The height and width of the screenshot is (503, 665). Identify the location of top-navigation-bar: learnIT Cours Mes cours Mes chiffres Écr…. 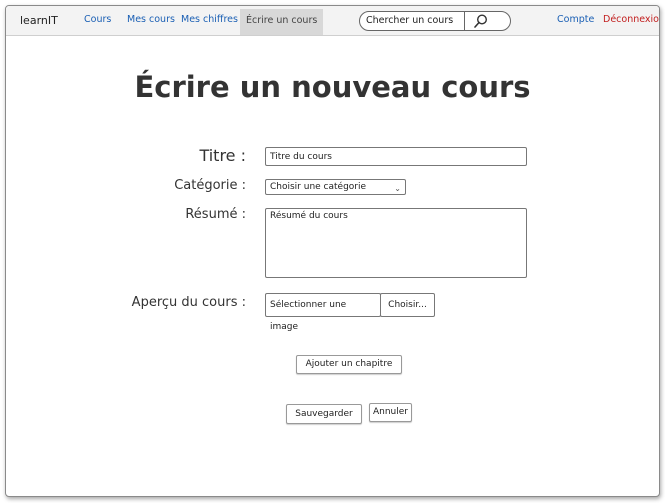
(332, 21).